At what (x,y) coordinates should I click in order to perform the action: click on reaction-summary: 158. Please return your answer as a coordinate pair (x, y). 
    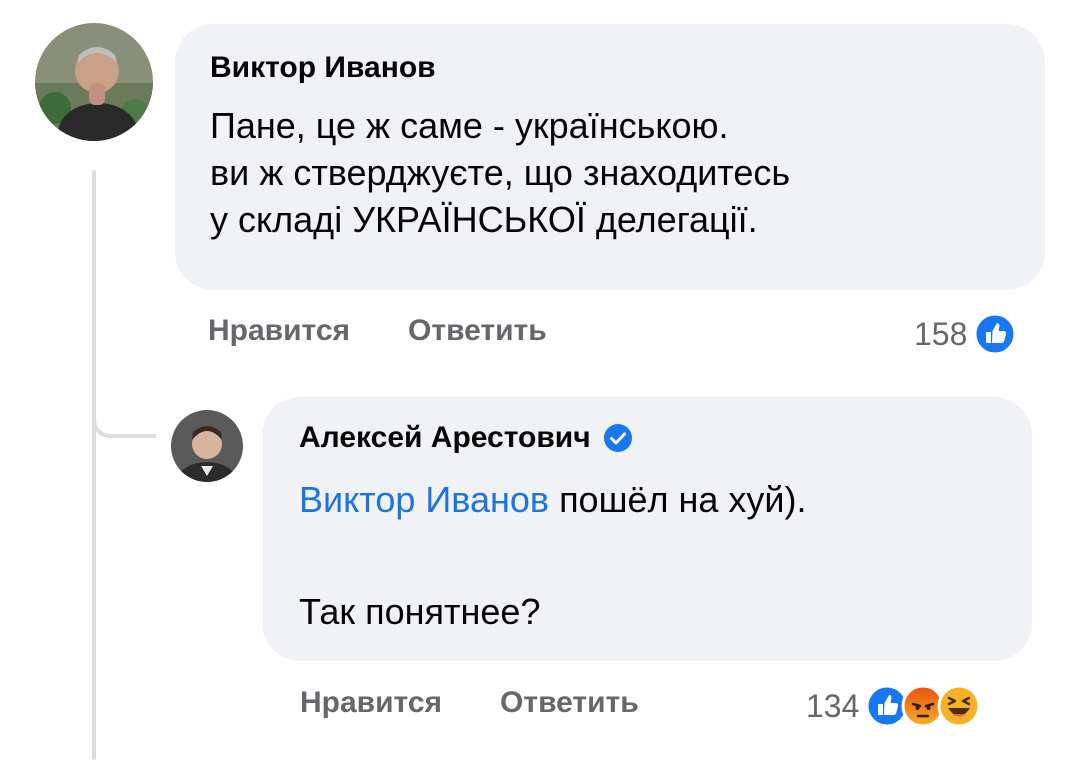
    Looking at the image, I should click on (965, 334).